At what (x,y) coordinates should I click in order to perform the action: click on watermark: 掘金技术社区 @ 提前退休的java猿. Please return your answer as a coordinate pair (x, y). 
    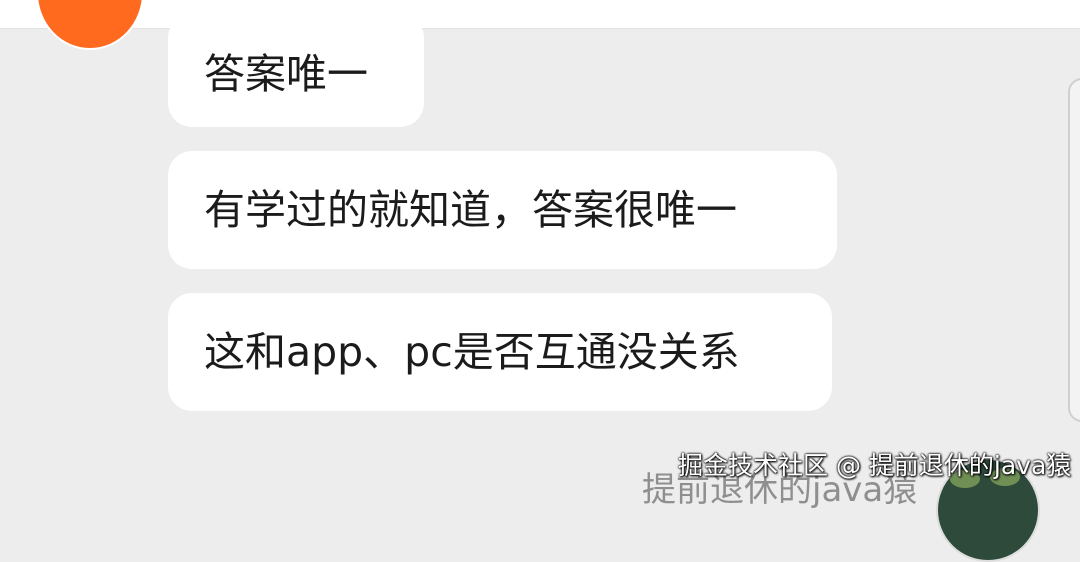
    Looking at the image, I should click on (875, 465).